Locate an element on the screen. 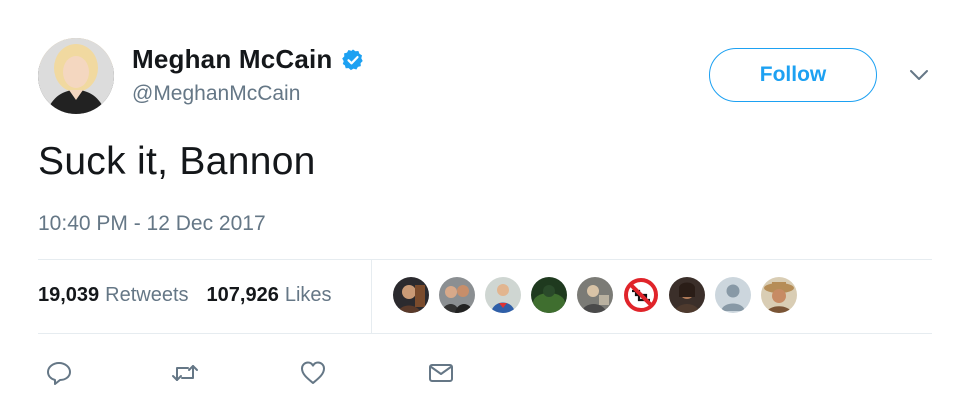 The image size is (980, 420). retweets-label: Retweets is located at coordinates (147, 295).